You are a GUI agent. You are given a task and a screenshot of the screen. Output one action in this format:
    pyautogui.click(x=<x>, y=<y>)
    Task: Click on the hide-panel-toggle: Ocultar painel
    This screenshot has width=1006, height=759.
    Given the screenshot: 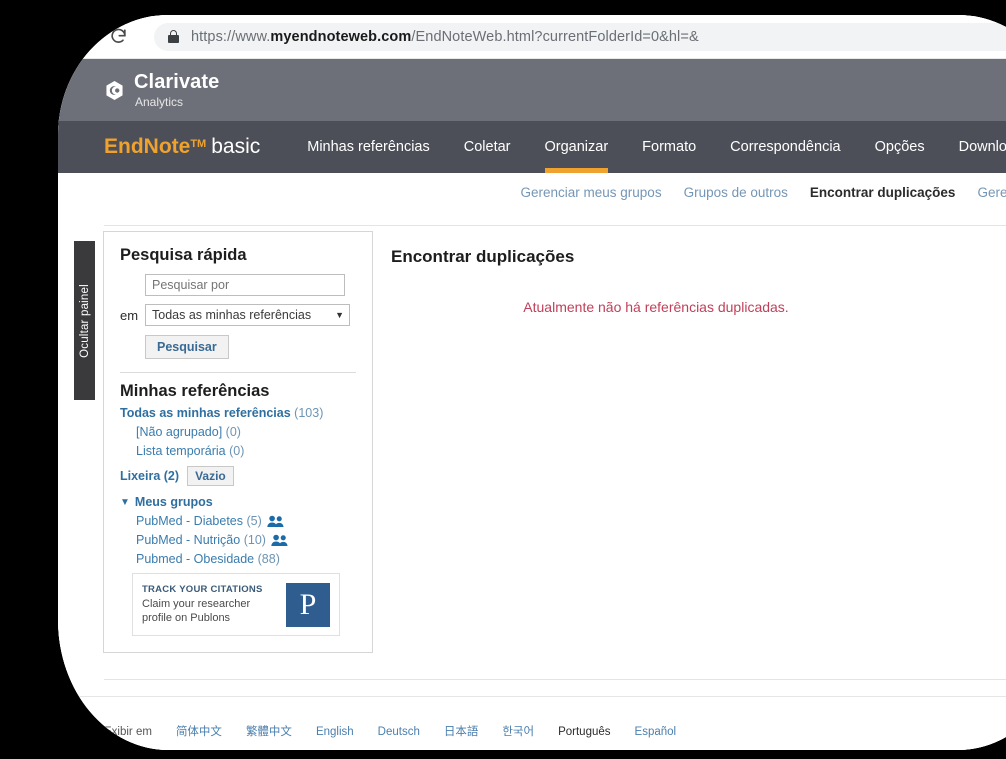 What is the action you would take?
    pyautogui.click(x=84, y=320)
    